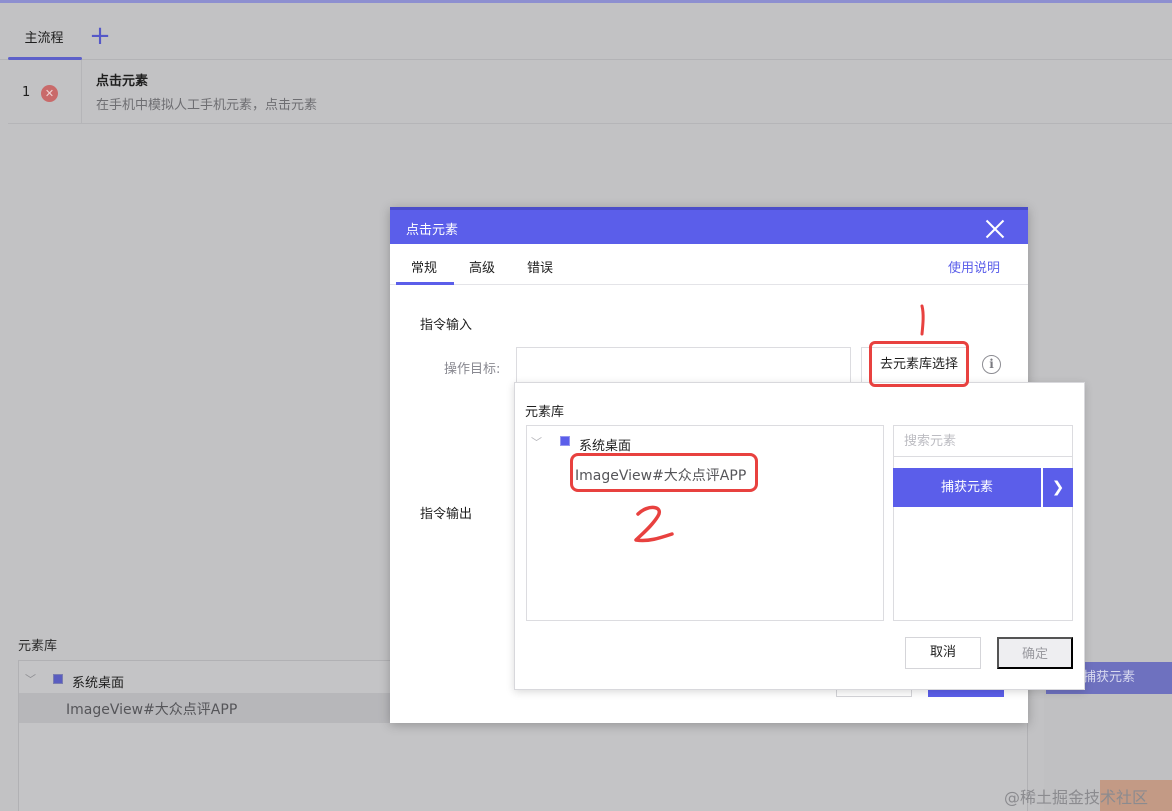  I want to click on step-number-cell: 1 ✕, so click(45, 92).